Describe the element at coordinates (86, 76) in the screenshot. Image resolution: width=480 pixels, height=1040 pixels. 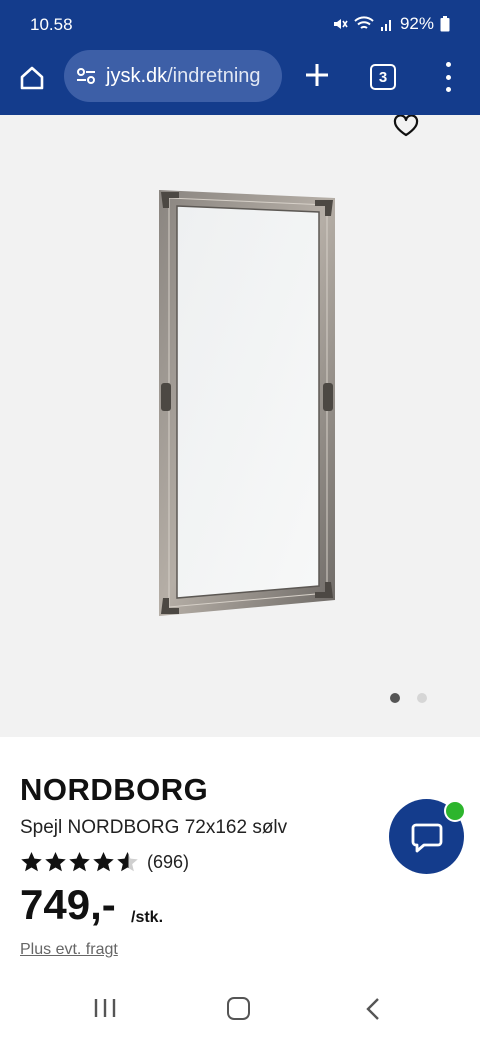
I see `site-settings-icon` at that location.